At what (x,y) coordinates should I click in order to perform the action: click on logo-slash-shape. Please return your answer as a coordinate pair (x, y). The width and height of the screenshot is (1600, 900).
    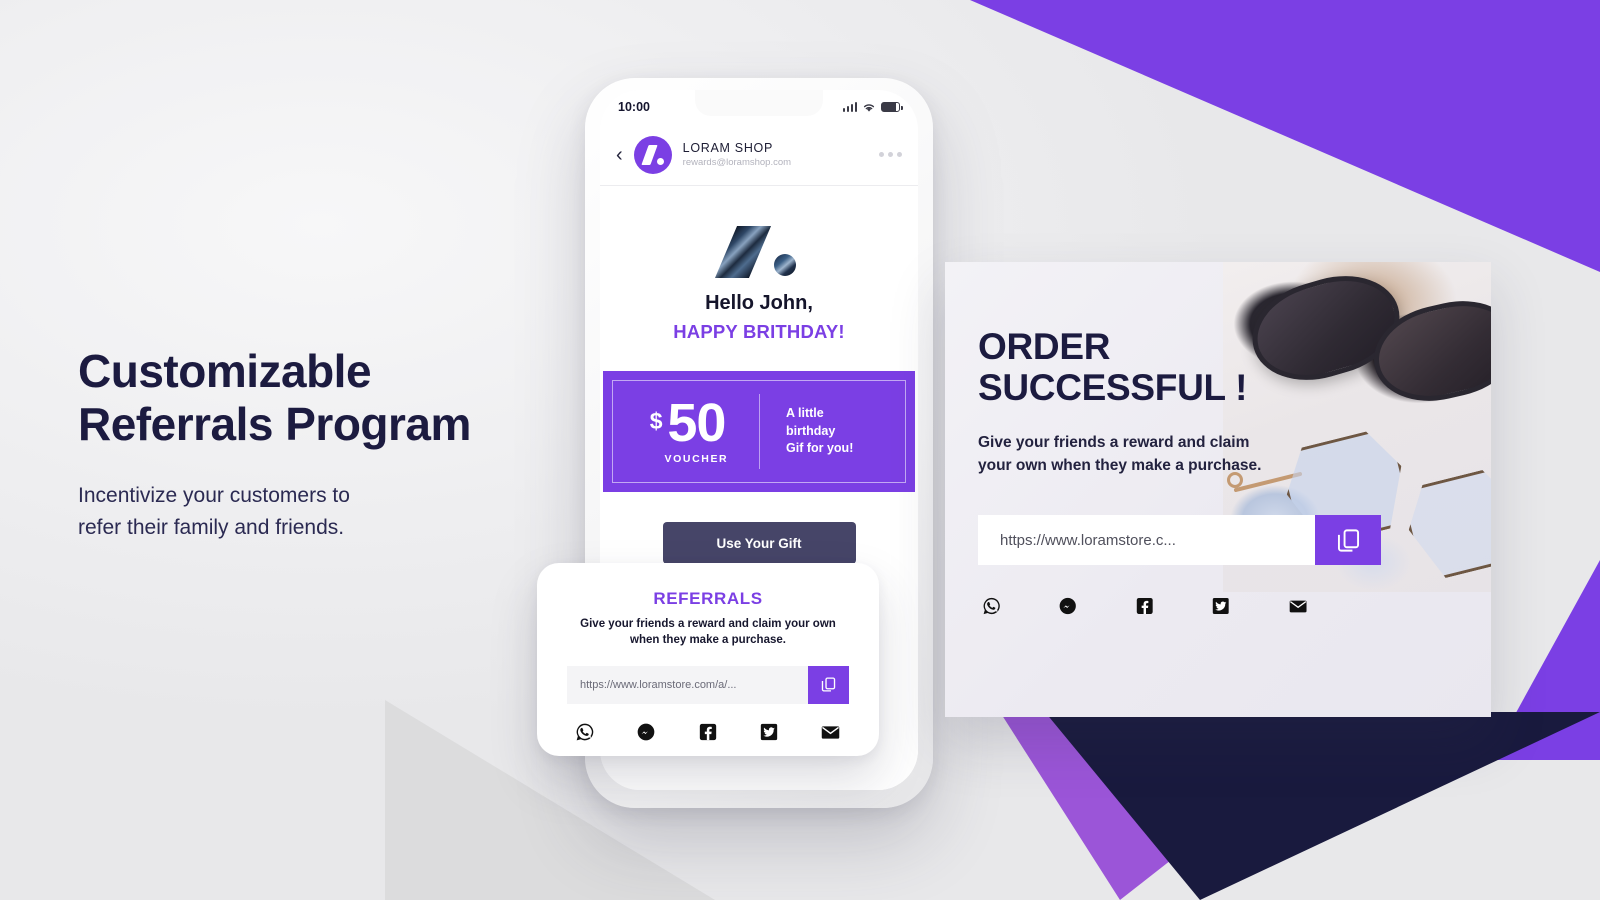
    Looking at the image, I should click on (649, 154).